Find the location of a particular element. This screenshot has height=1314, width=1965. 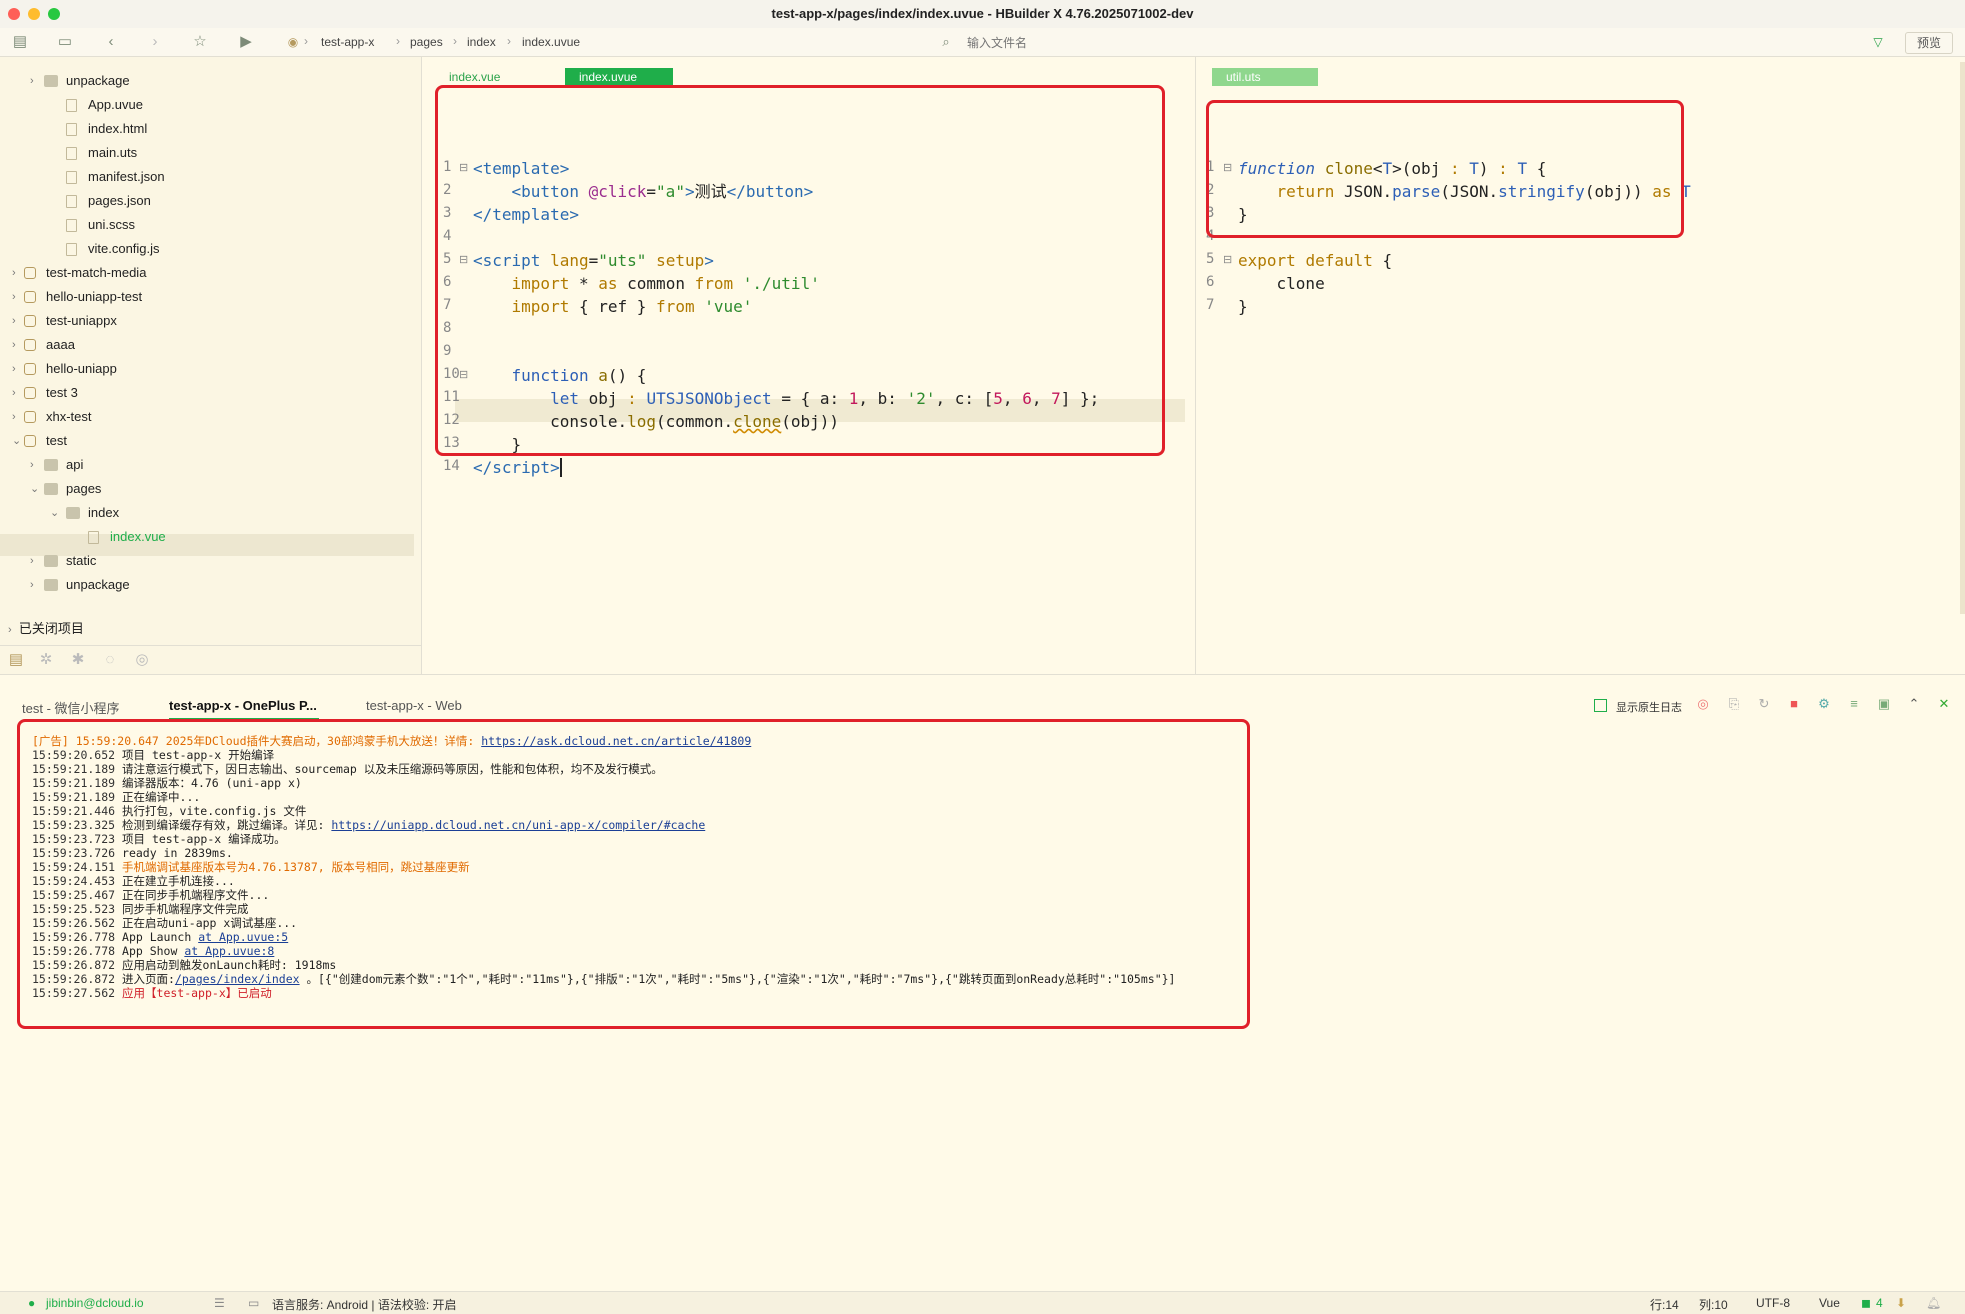

tree-item-label: unpackage is located at coordinates (98, 584).